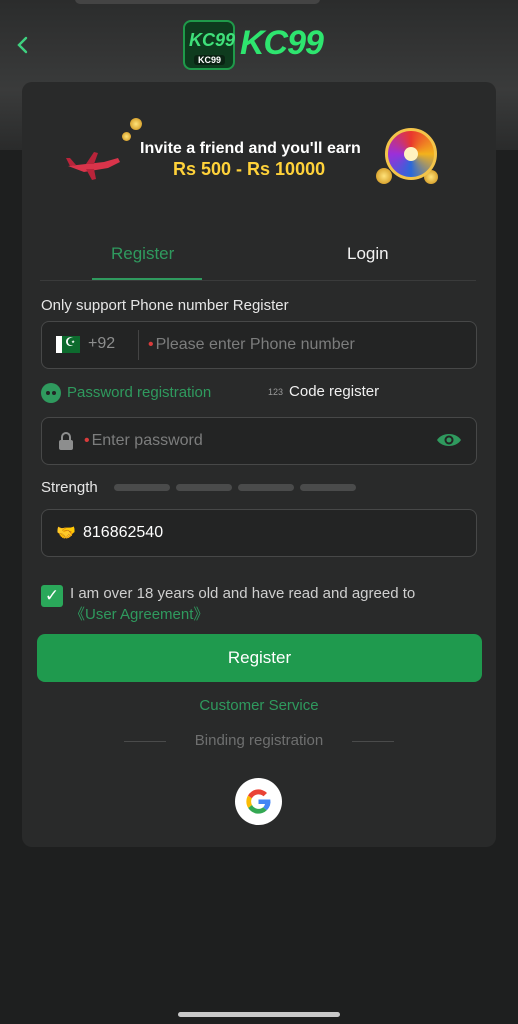 The image size is (518, 1024). Describe the element at coordinates (123, 533) in the screenshot. I see `invite-code-value: 816862540` at that location.